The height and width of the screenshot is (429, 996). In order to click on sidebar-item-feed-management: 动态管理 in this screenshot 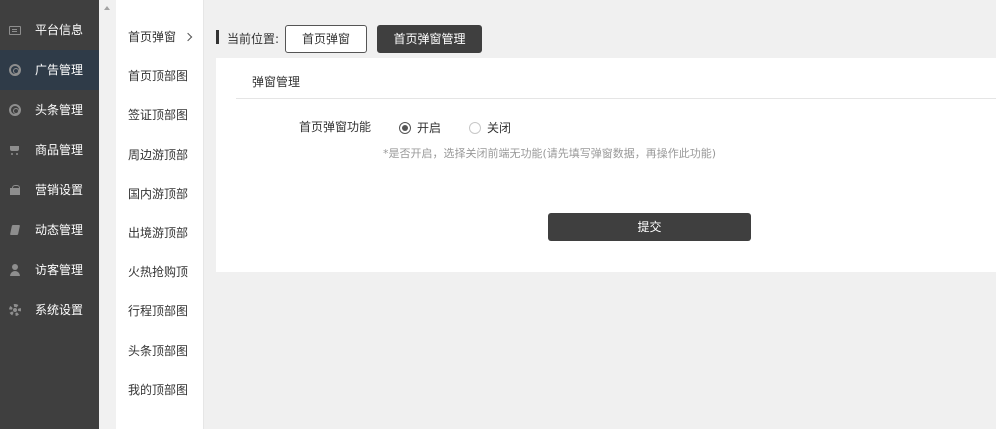, I will do `click(49, 230)`.